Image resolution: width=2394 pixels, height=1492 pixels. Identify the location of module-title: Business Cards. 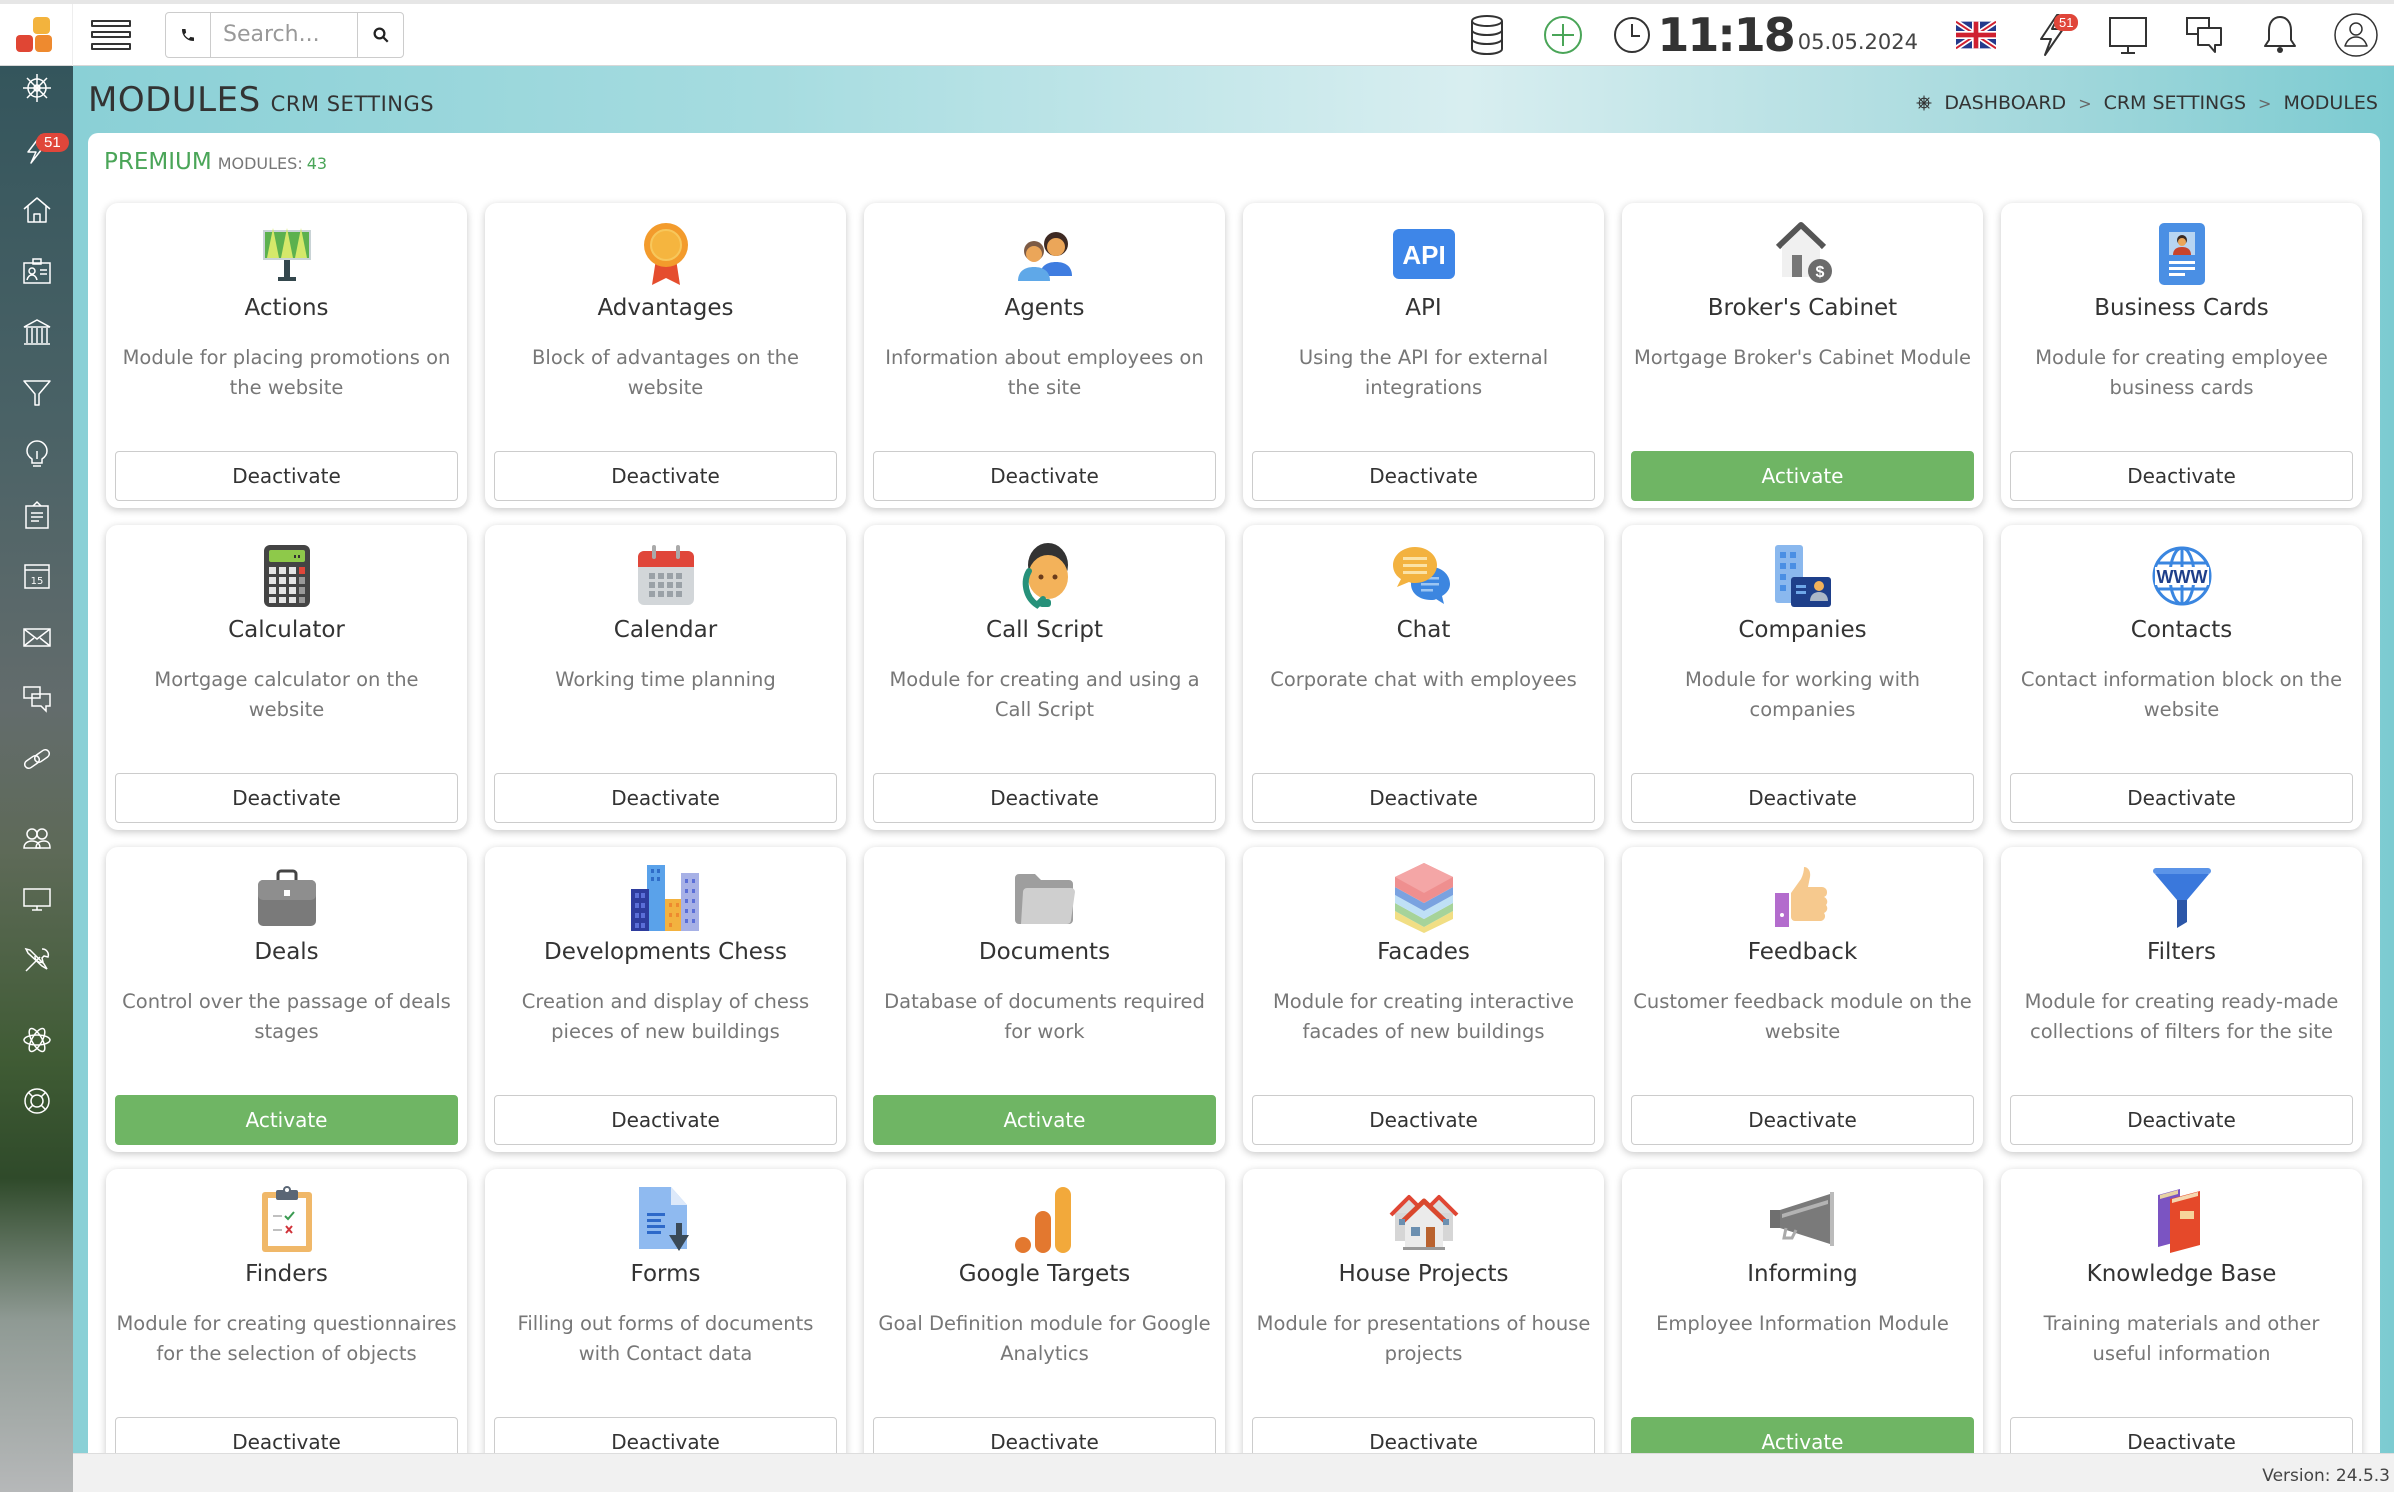
(2181, 308).